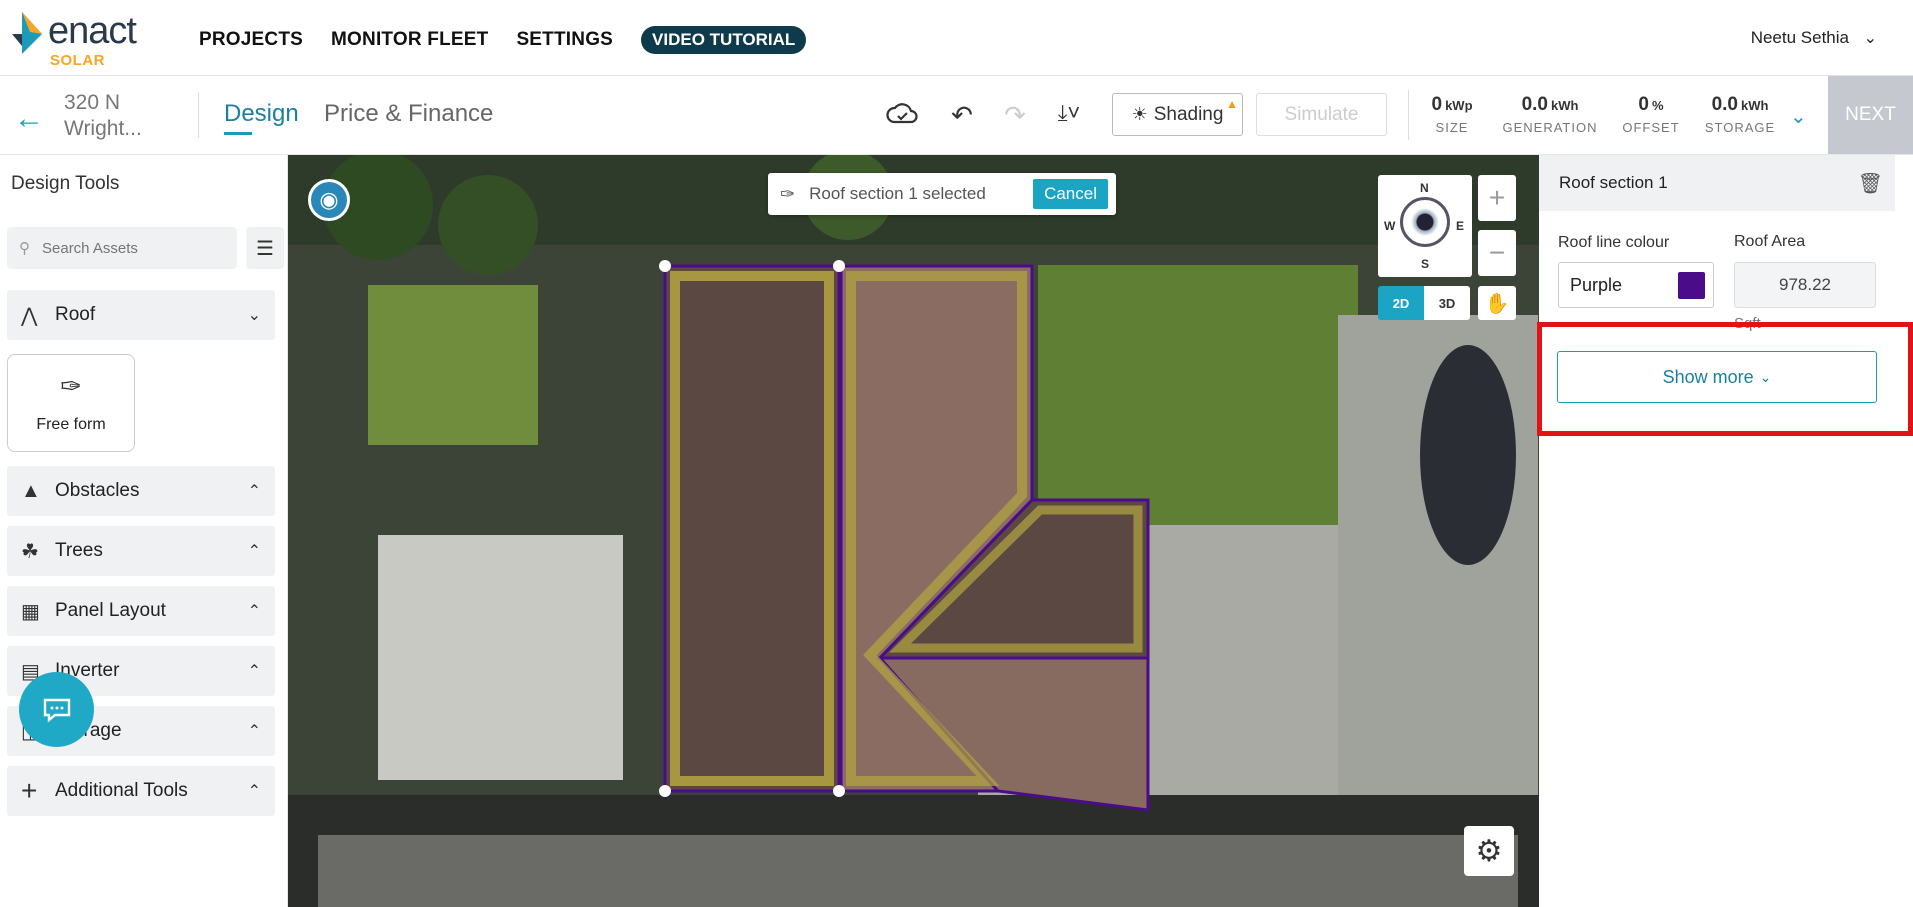 The image size is (1913, 907). I want to click on stat-generation-value: 0.0, so click(1534, 104).